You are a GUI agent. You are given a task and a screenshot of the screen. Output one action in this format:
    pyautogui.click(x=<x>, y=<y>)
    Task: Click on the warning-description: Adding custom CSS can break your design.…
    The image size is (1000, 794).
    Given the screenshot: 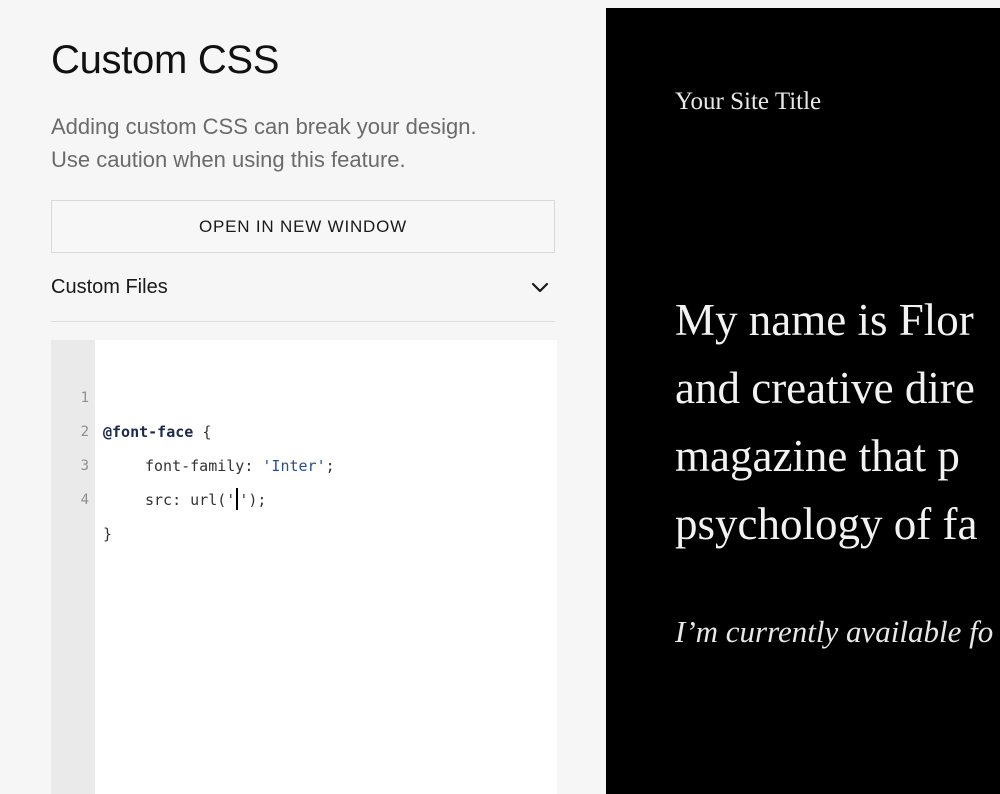 What is the action you would take?
    pyautogui.click(x=311, y=143)
    